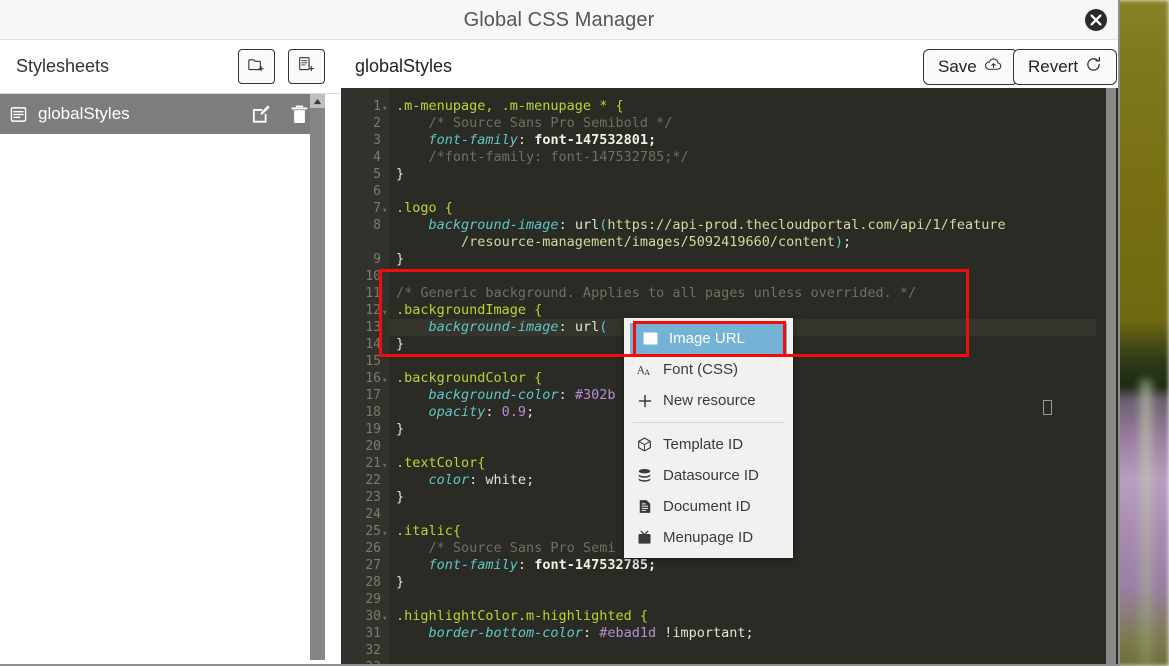 The height and width of the screenshot is (666, 1169). What do you see at coordinates (477, 225) in the screenshot?
I see `code-token: background-image` at bounding box center [477, 225].